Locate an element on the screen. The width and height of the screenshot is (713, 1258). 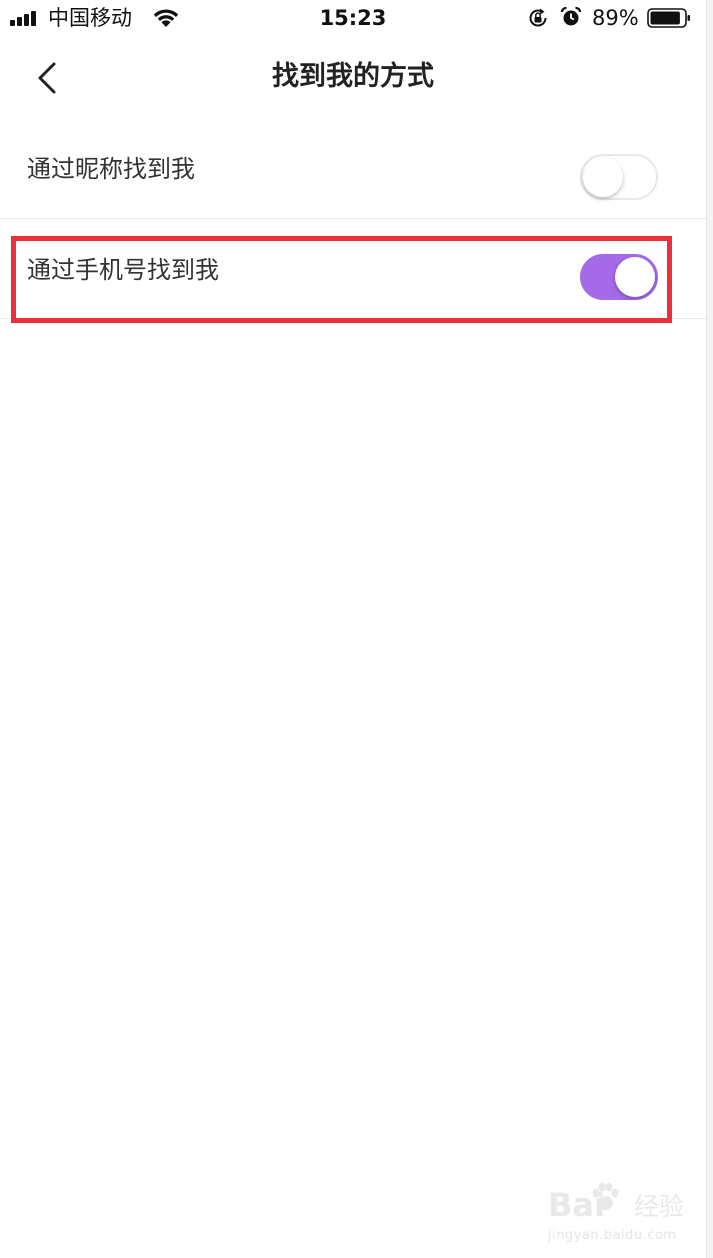
setting-row-nickname: 通过昵称找到我 is located at coordinates (353, 169).